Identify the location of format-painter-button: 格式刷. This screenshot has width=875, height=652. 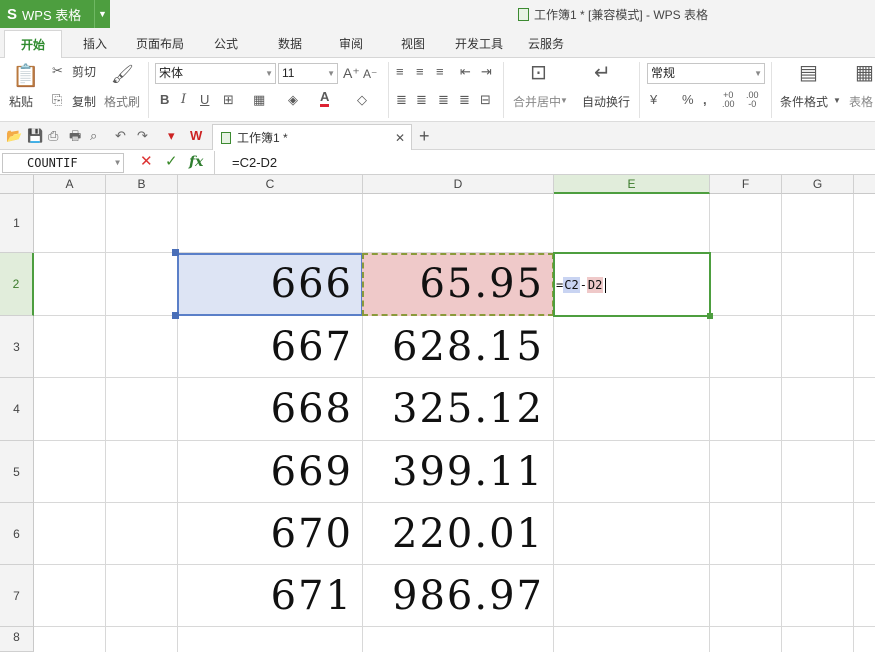
(122, 101).